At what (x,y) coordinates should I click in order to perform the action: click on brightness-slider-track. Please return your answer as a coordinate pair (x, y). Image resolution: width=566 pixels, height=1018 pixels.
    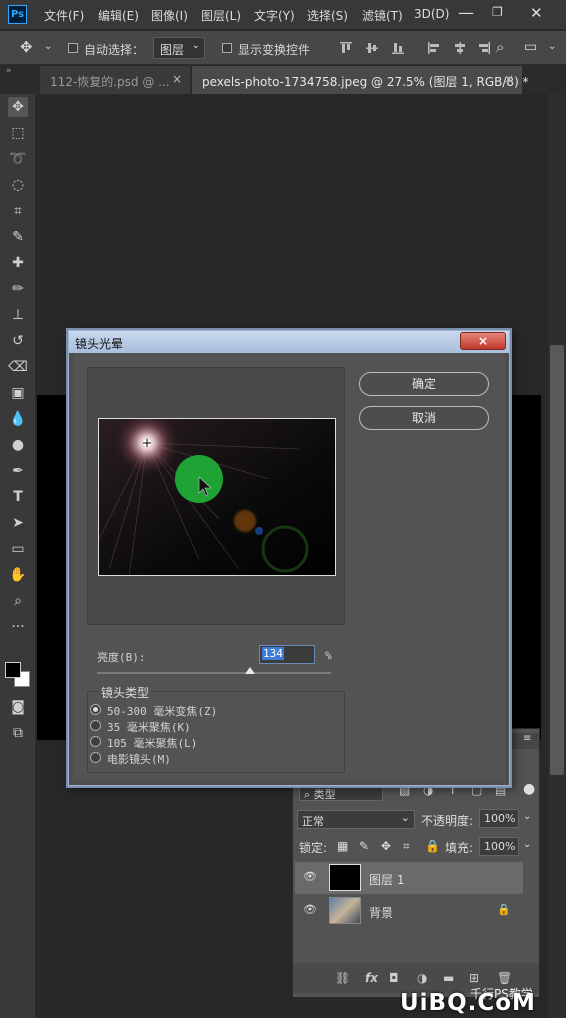
    Looking at the image, I should click on (214, 673).